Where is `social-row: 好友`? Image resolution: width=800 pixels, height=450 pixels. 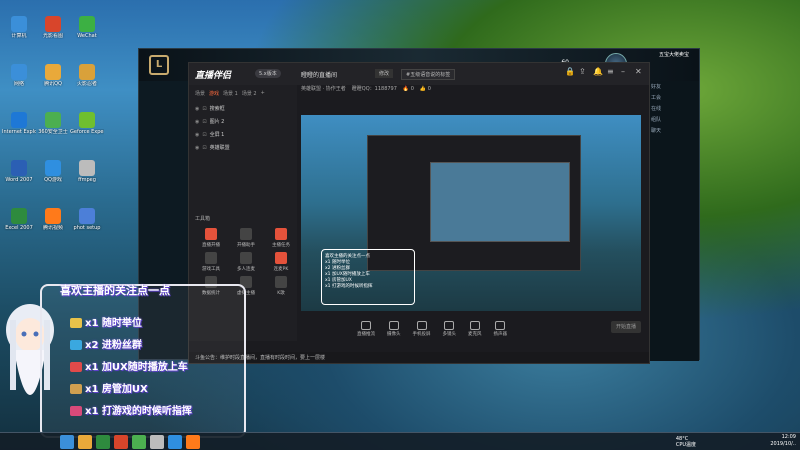 social-row: 好友 is located at coordinates (673, 86).